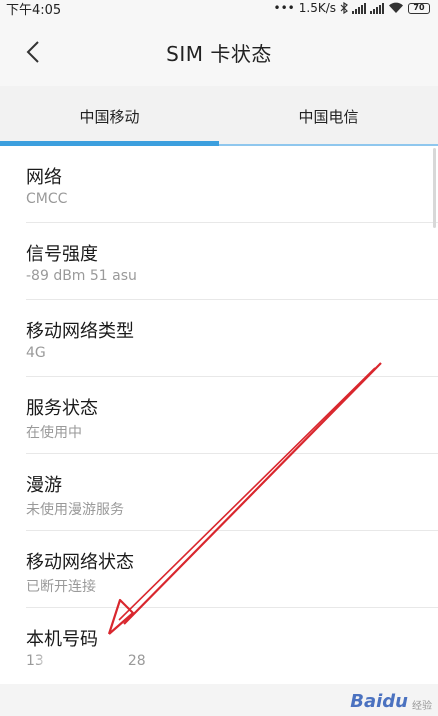 This screenshot has height=716, width=438. What do you see at coordinates (422, 706) in the screenshot?
I see `watermark-text: 经验` at bounding box center [422, 706].